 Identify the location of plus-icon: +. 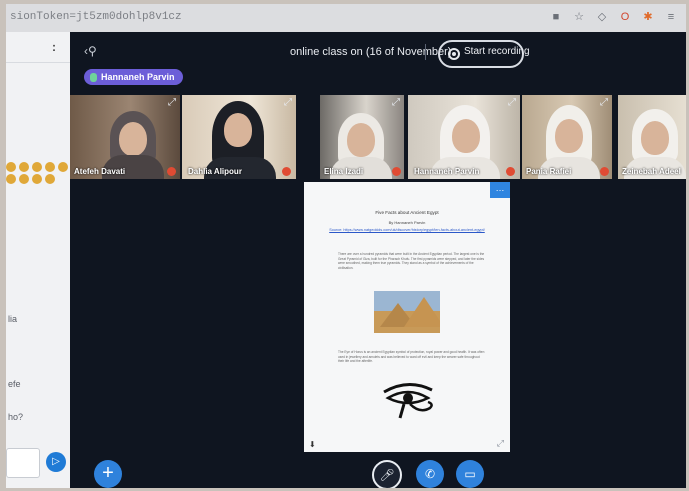
(108, 473).